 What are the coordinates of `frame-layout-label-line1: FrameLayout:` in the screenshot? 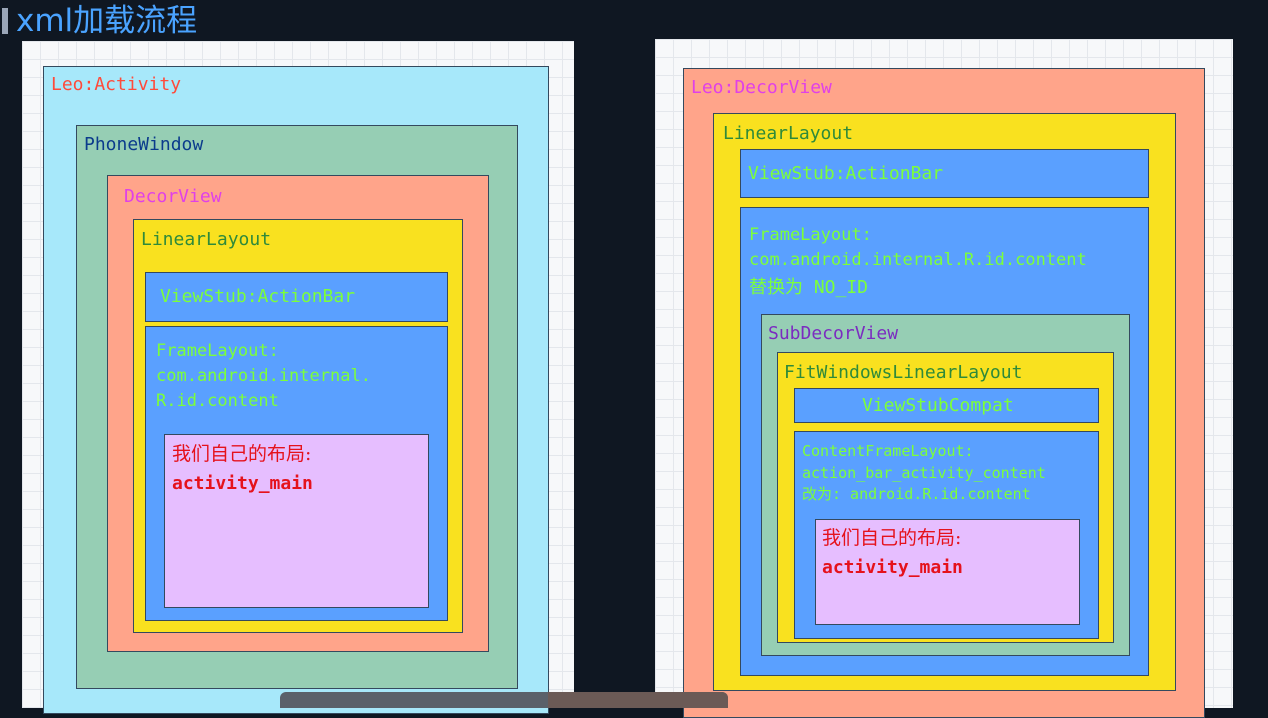 It's located at (217, 351).